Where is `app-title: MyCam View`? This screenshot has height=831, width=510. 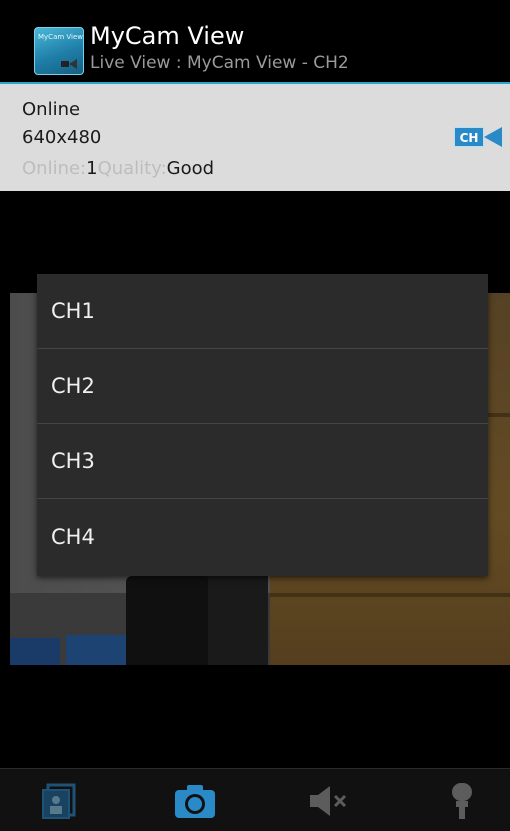 app-title: MyCam View is located at coordinates (167, 36).